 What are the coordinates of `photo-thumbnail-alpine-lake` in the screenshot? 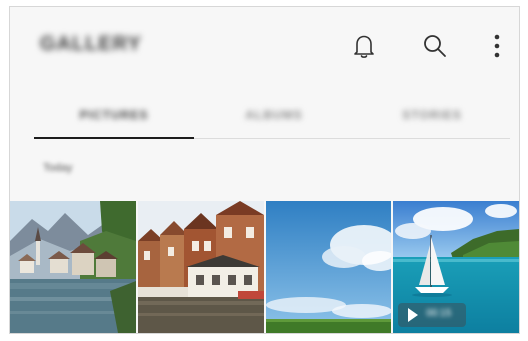 It's located at (73, 267).